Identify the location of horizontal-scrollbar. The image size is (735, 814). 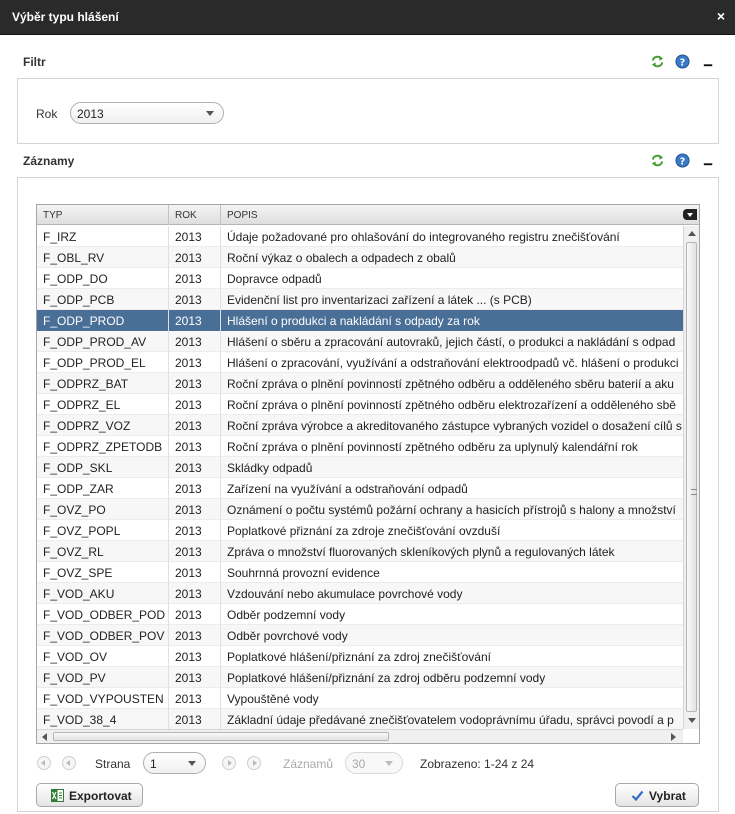
(360, 736).